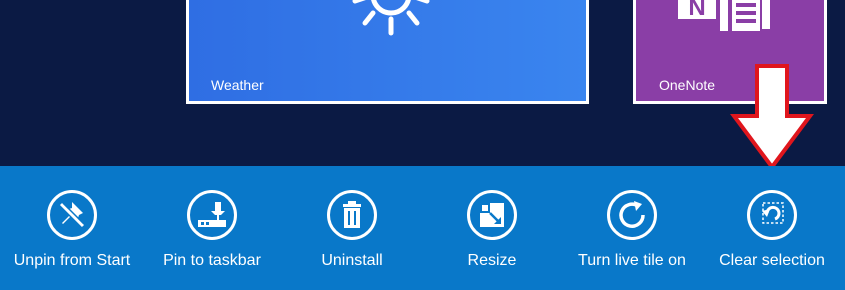  I want to click on uninstall-button: Uninstall, so click(352, 228).